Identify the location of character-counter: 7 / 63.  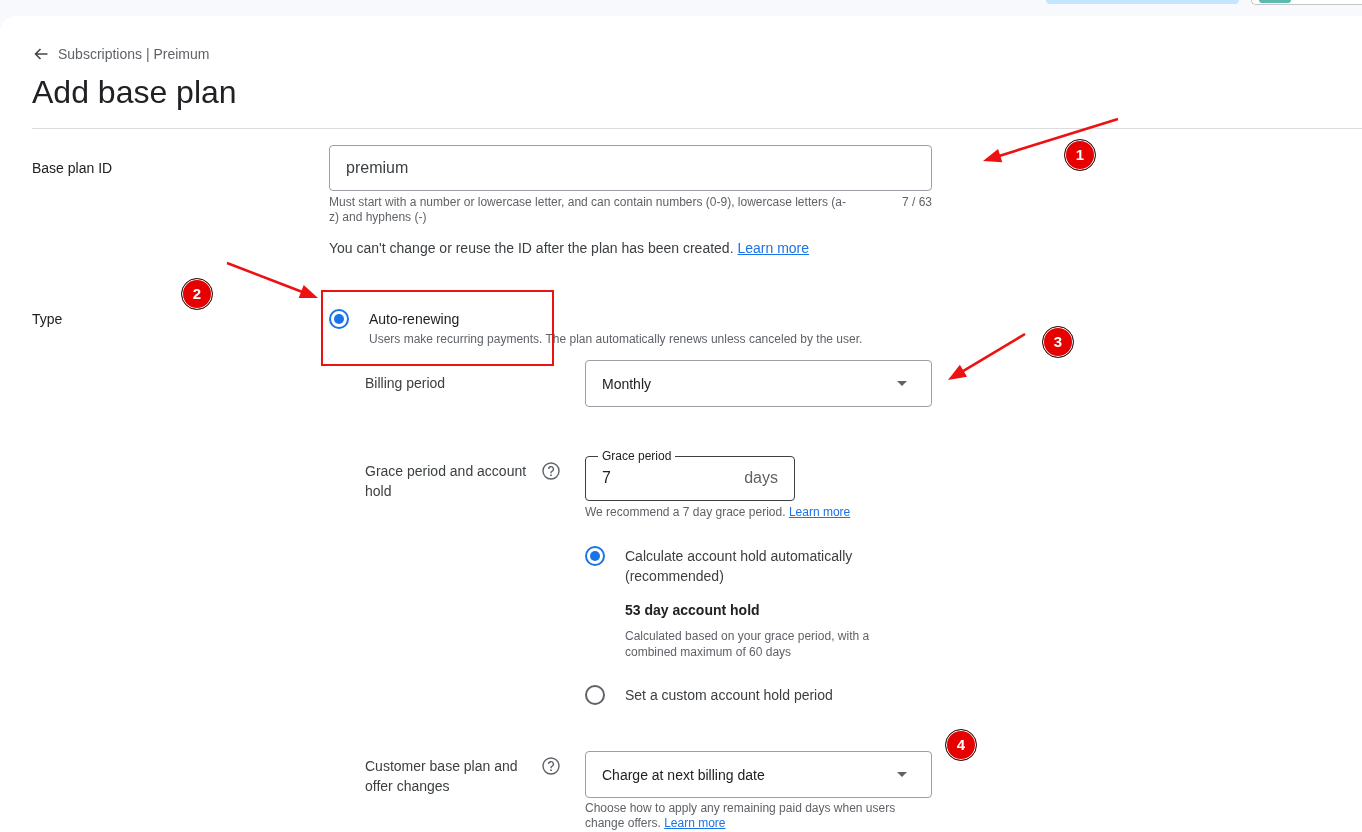
(916, 202).